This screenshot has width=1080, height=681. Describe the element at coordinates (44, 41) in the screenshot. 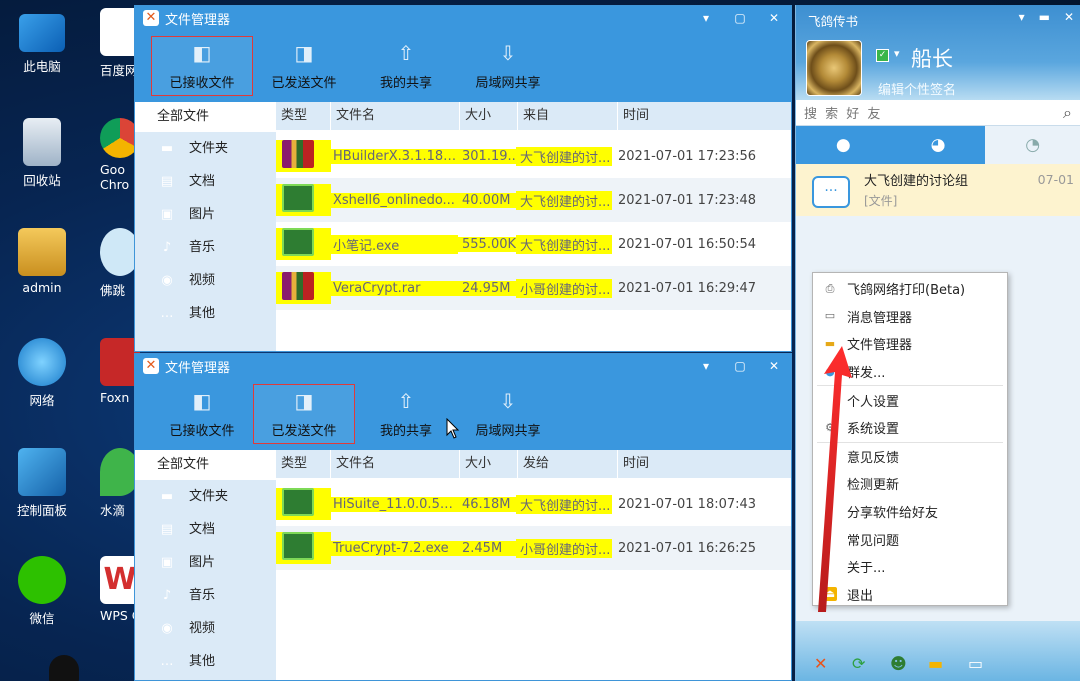

I see `desktop-icon-this-pc: 此电脑` at that location.